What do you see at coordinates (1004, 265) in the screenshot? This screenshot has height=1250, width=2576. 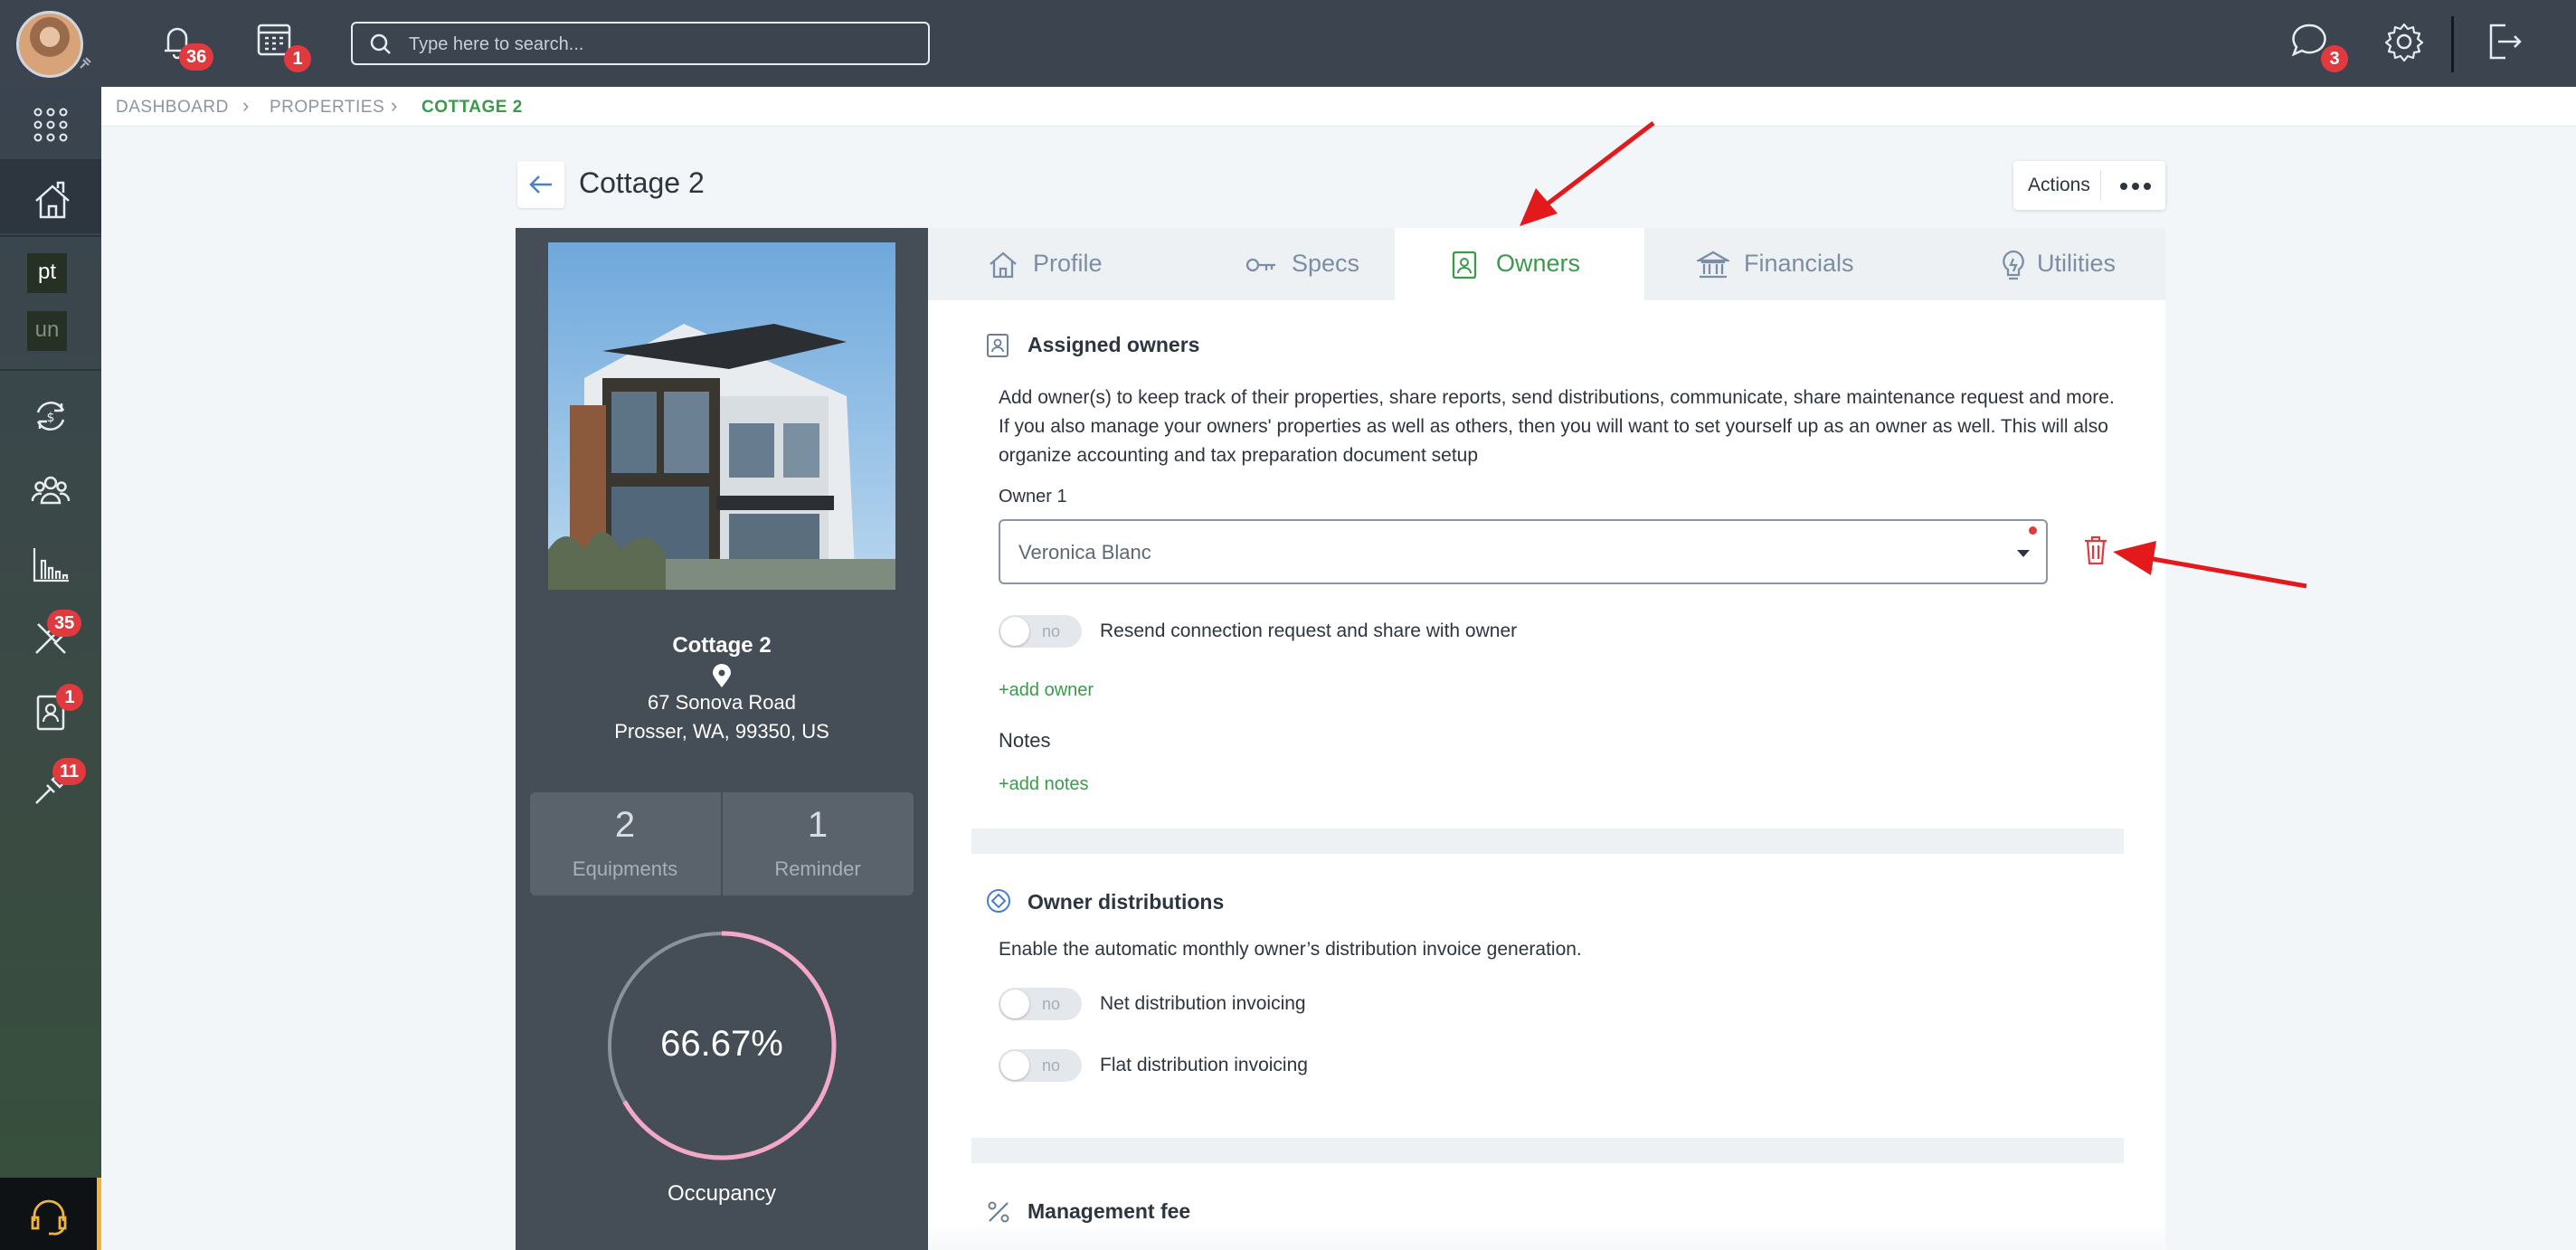 I see `house-icon` at bounding box center [1004, 265].